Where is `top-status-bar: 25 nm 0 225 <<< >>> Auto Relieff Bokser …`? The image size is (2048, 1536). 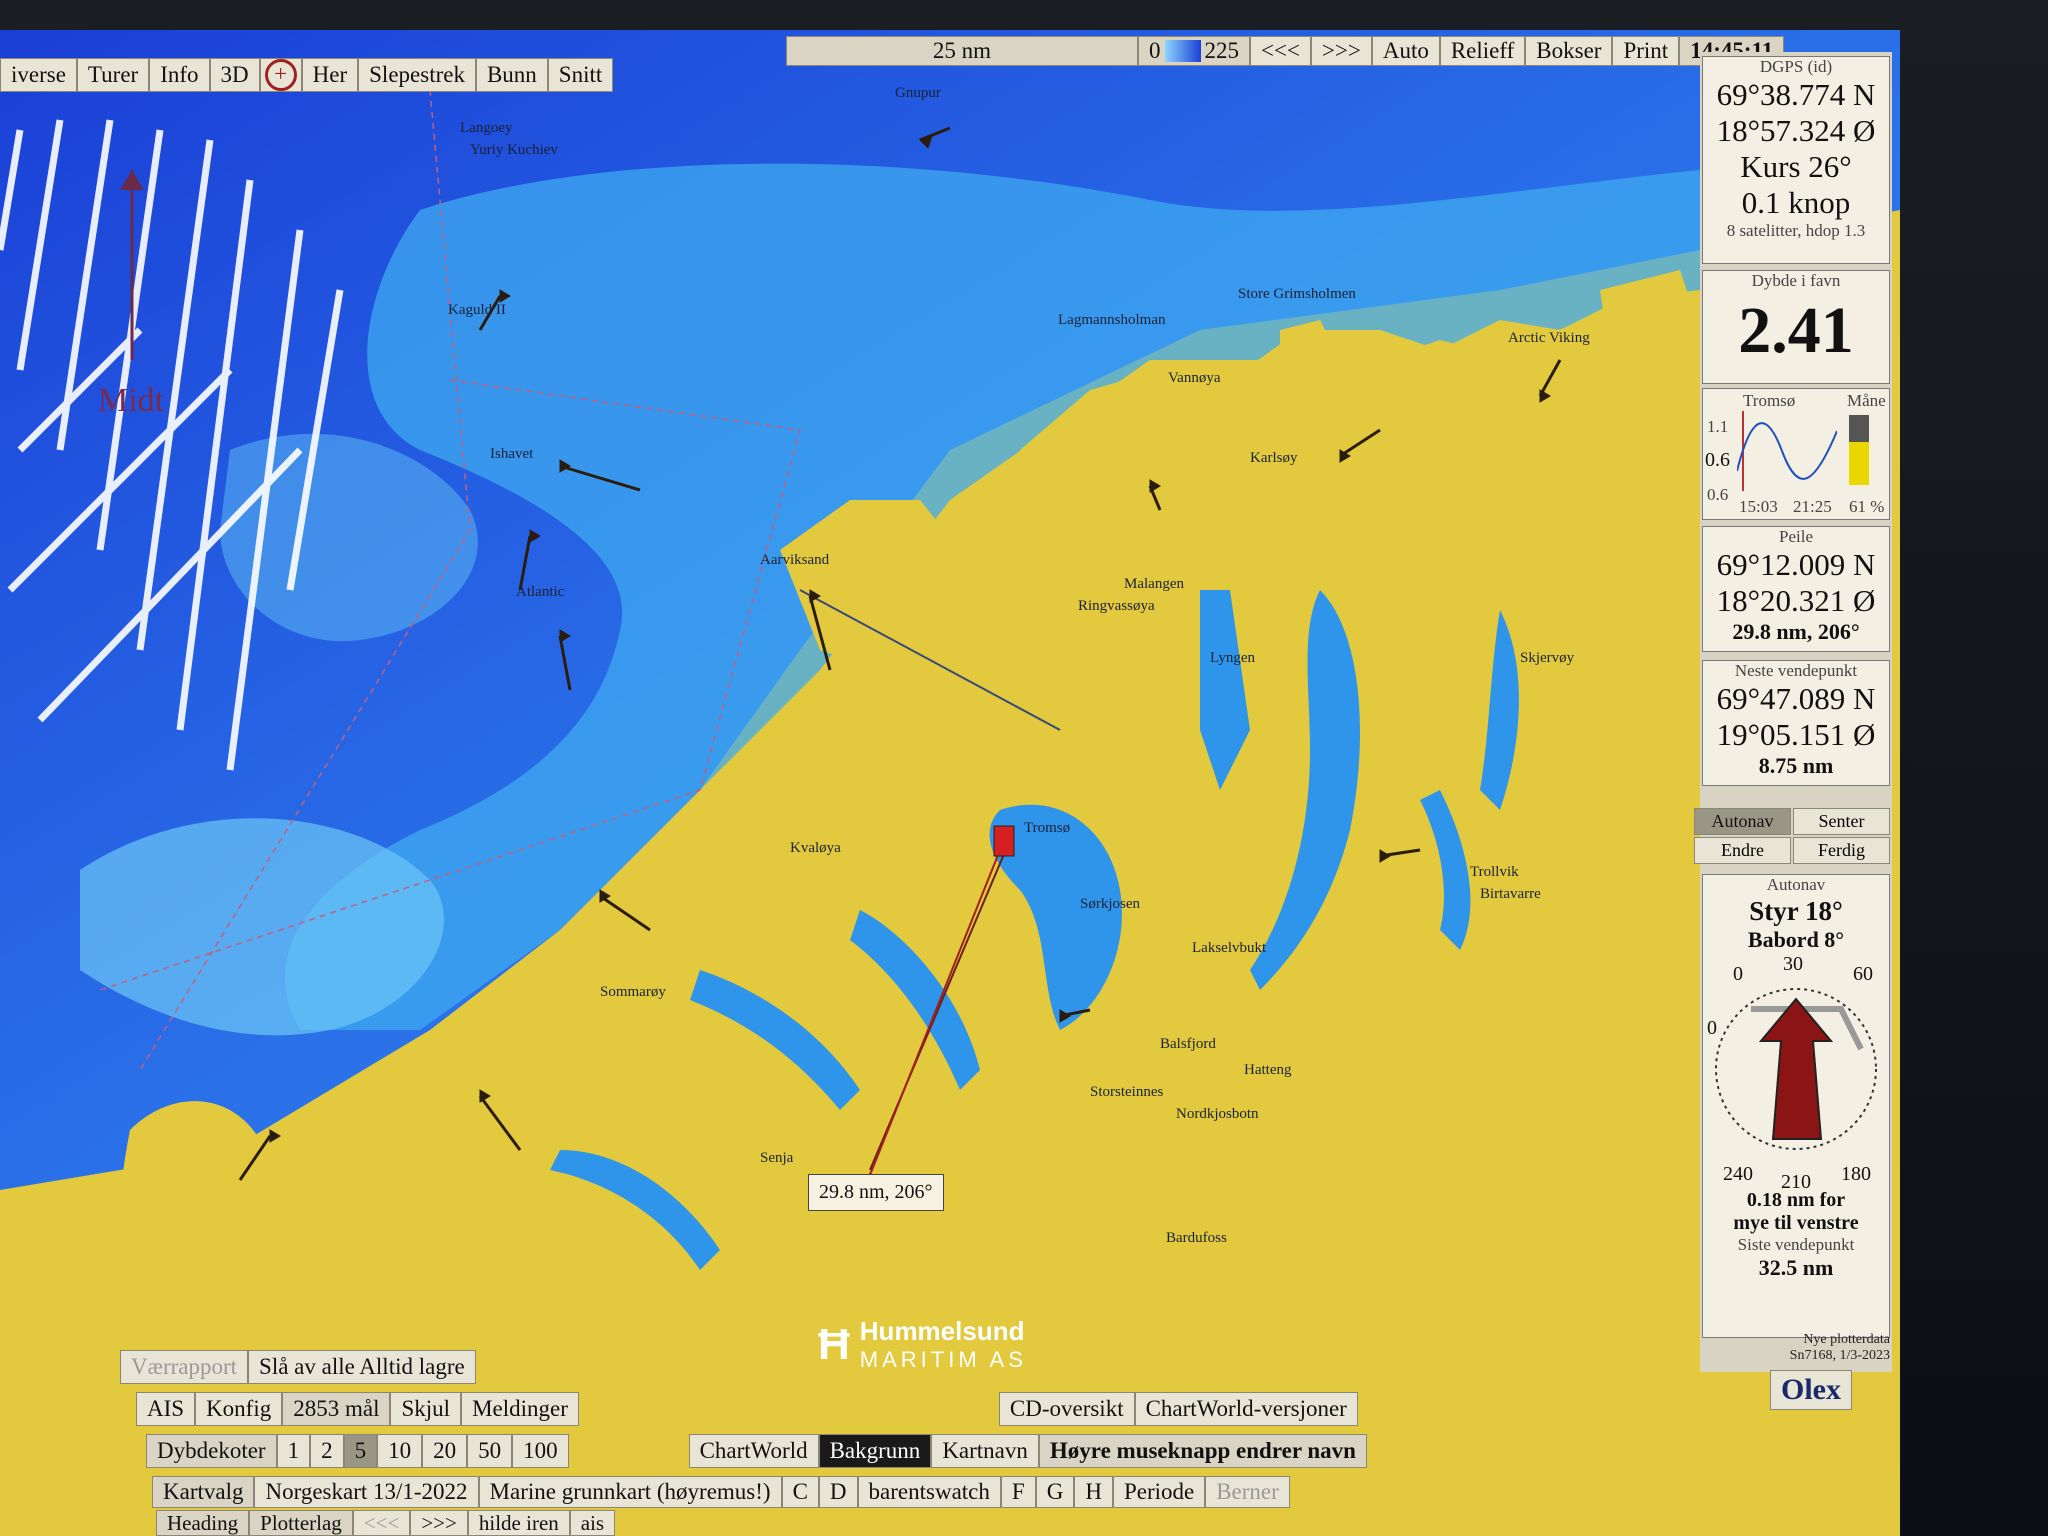 top-status-bar: 25 nm 0 225 <<< >>> Auto Relieff Bokser … is located at coordinates (1285, 51).